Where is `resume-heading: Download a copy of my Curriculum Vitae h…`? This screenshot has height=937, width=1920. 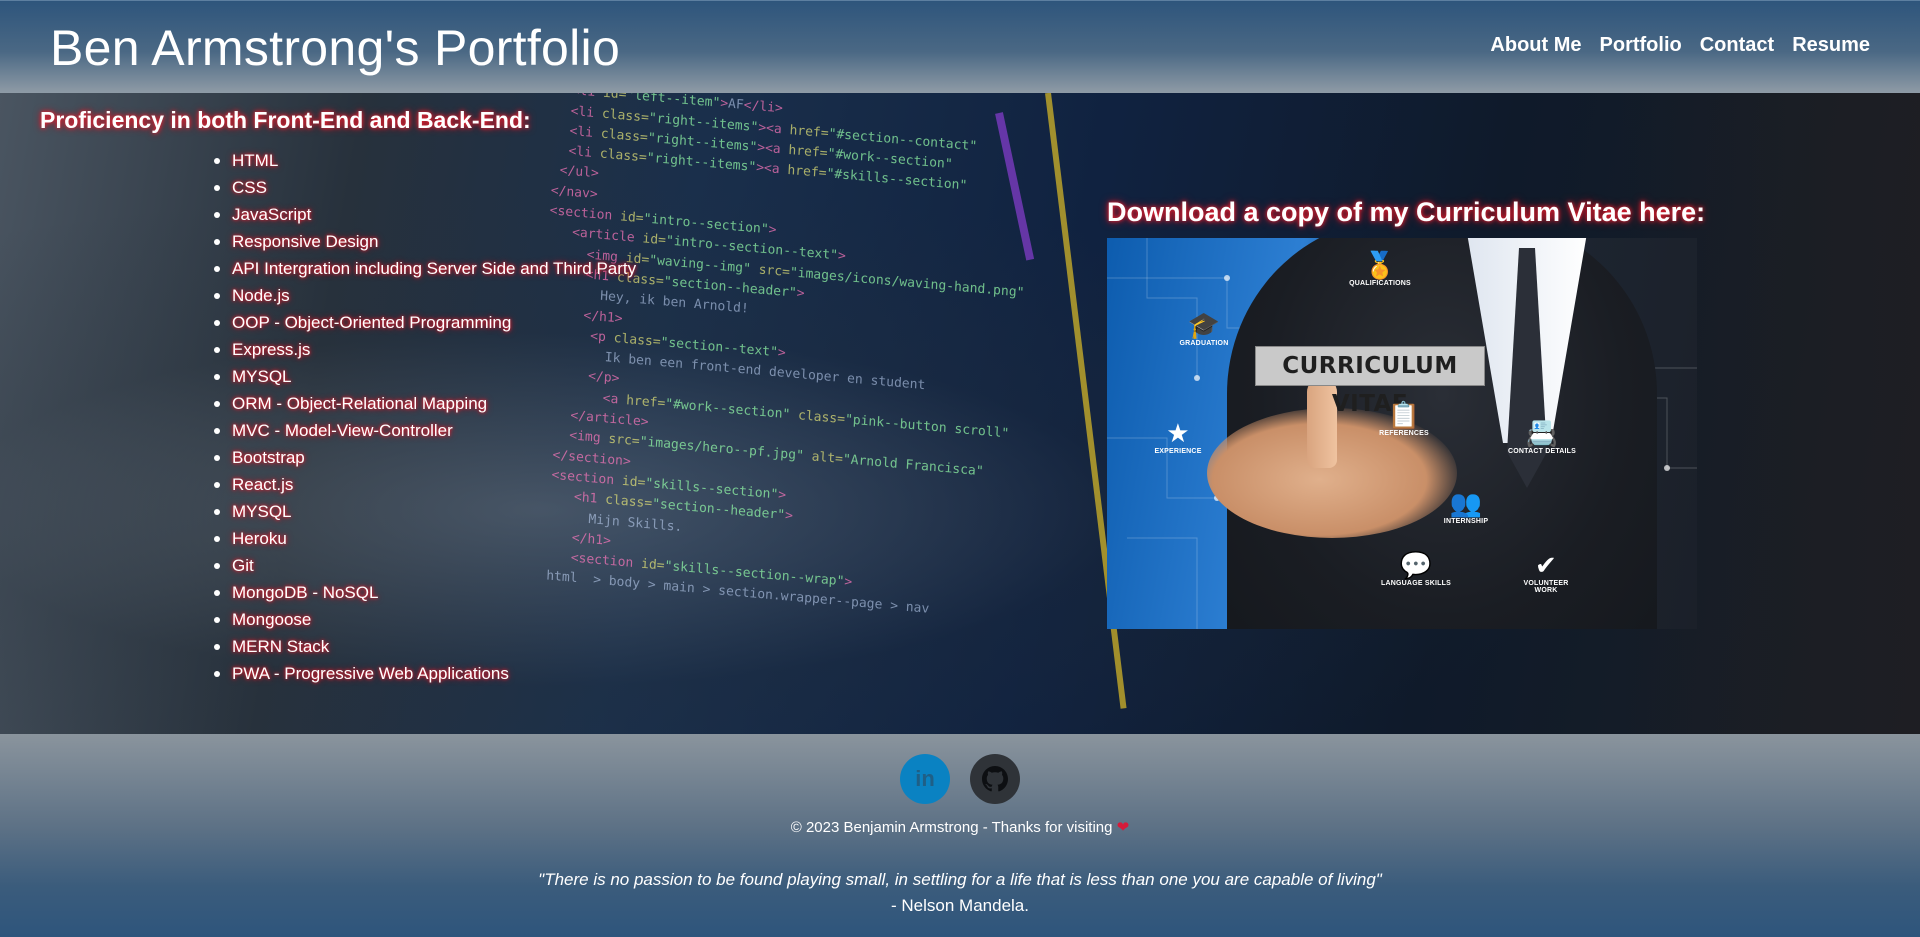
resume-heading: Download a copy of my Curriculum Vitae h… is located at coordinates (1406, 212).